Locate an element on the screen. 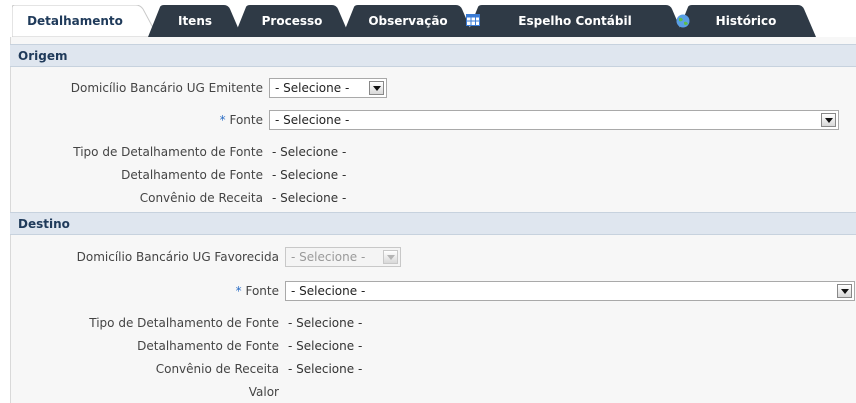  label-convenio-receita-destino: Convênio de Receita is located at coordinates (217, 369).